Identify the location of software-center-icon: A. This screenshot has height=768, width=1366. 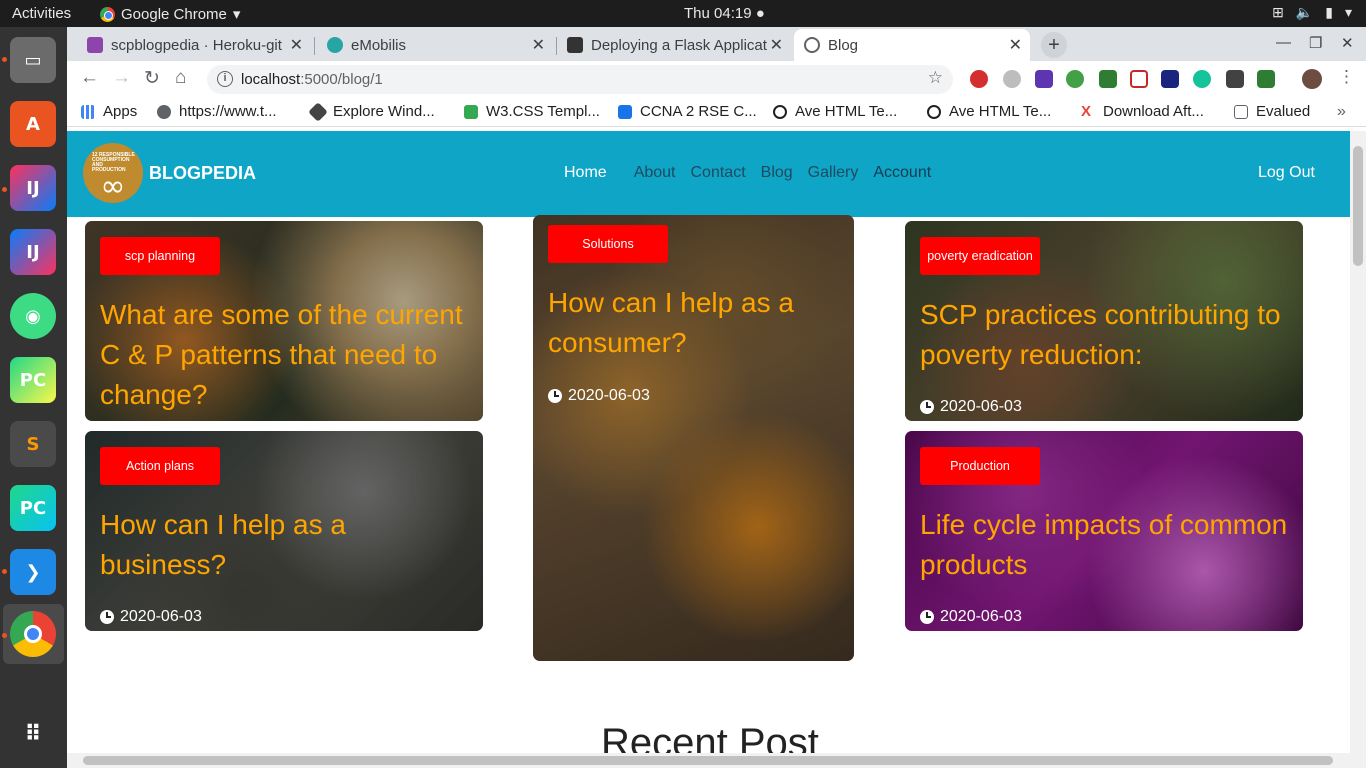
(33, 124).